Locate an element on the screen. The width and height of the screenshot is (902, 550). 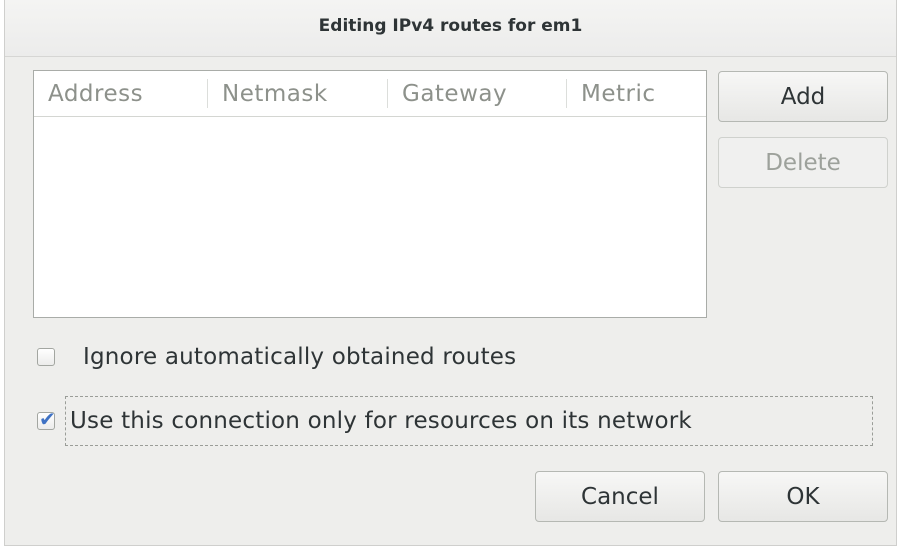
column-header-address: Address is located at coordinates (121, 93).